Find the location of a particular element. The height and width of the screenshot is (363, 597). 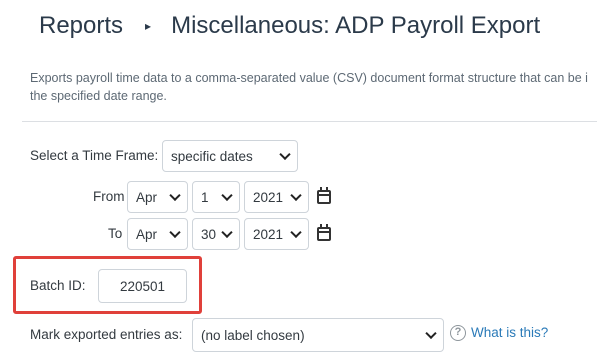

to-year-select: 2021 is located at coordinates (276, 234).